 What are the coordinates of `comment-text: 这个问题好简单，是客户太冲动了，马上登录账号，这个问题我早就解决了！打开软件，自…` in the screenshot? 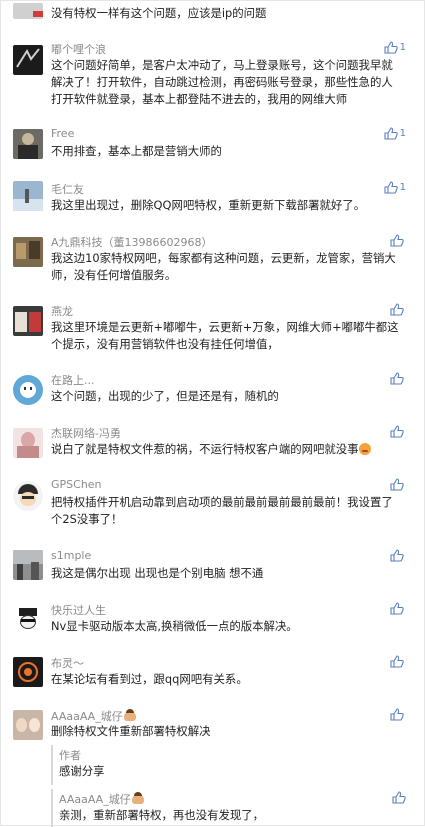 It's located at (222, 82).